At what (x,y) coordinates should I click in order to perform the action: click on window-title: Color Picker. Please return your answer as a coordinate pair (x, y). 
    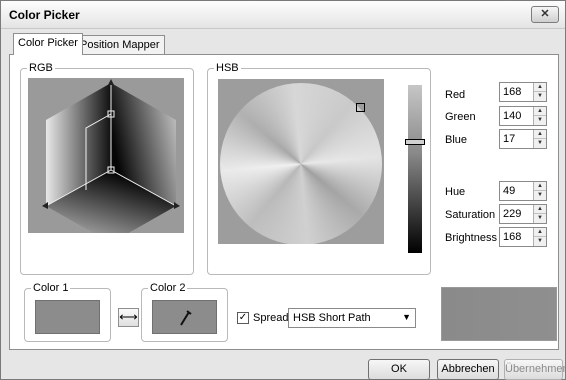
    Looking at the image, I should click on (44, 15).